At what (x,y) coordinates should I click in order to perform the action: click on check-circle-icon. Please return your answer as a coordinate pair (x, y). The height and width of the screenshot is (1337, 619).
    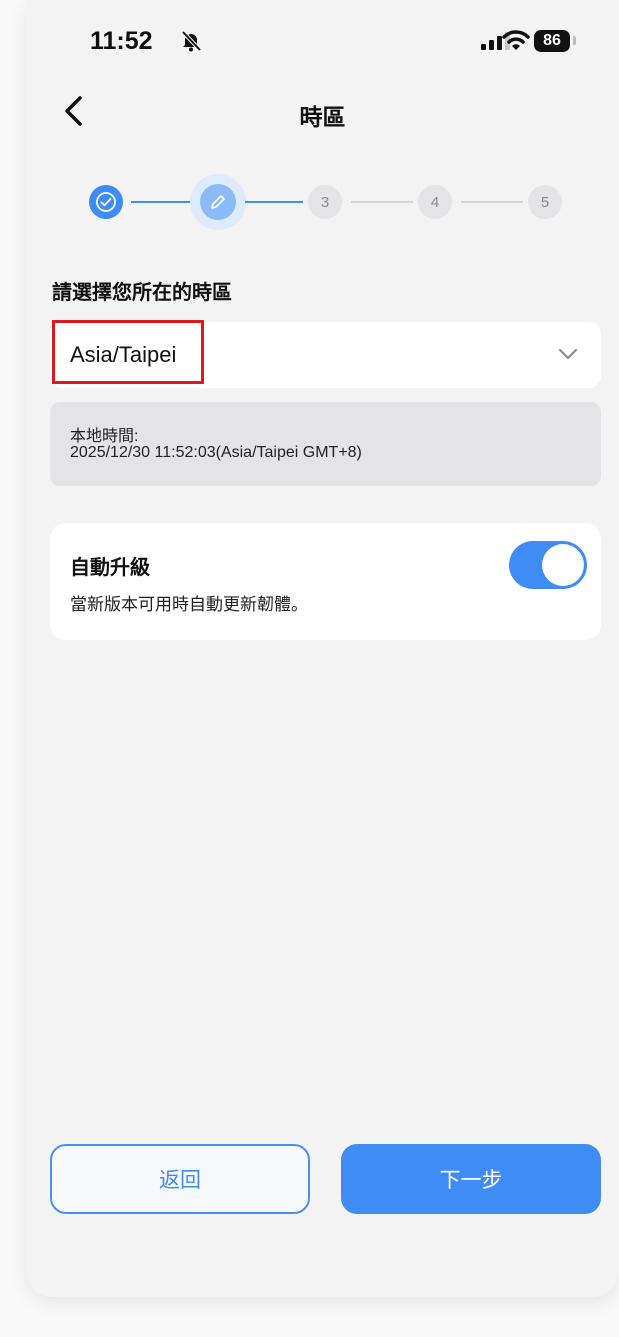
    Looking at the image, I should click on (106, 202).